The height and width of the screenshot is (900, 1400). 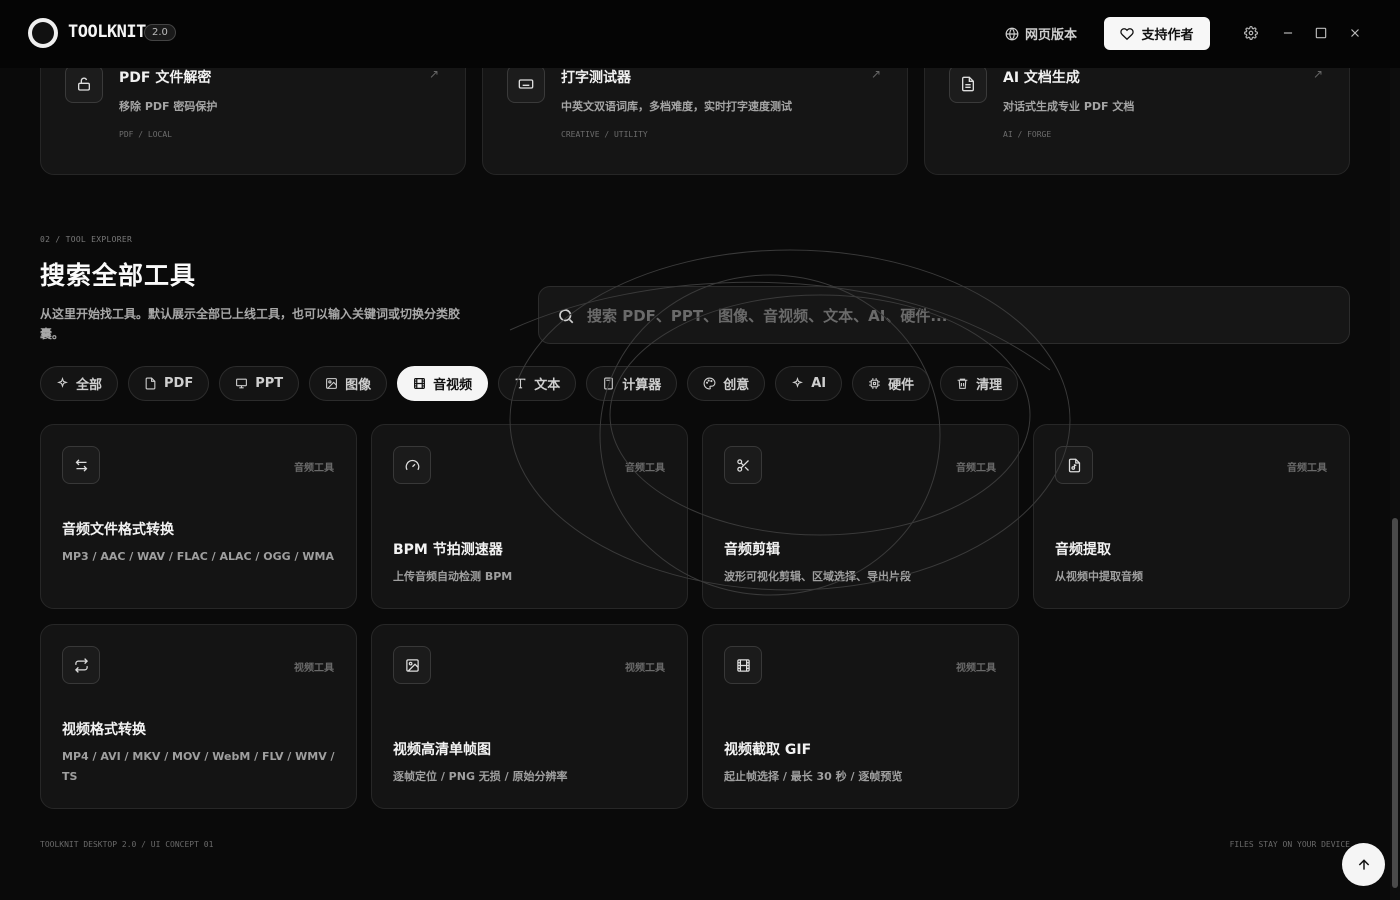 What do you see at coordinates (520, 383) in the screenshot?
I see `text-icon` at bounding box center [520, 383].